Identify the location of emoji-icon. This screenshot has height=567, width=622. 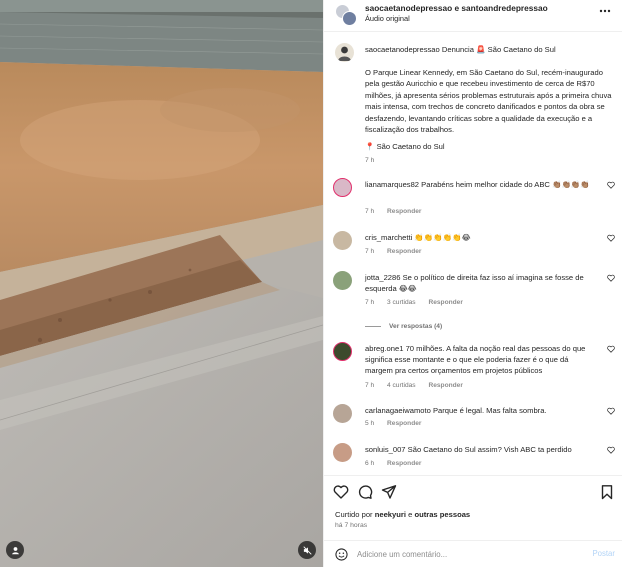
(341, 554).